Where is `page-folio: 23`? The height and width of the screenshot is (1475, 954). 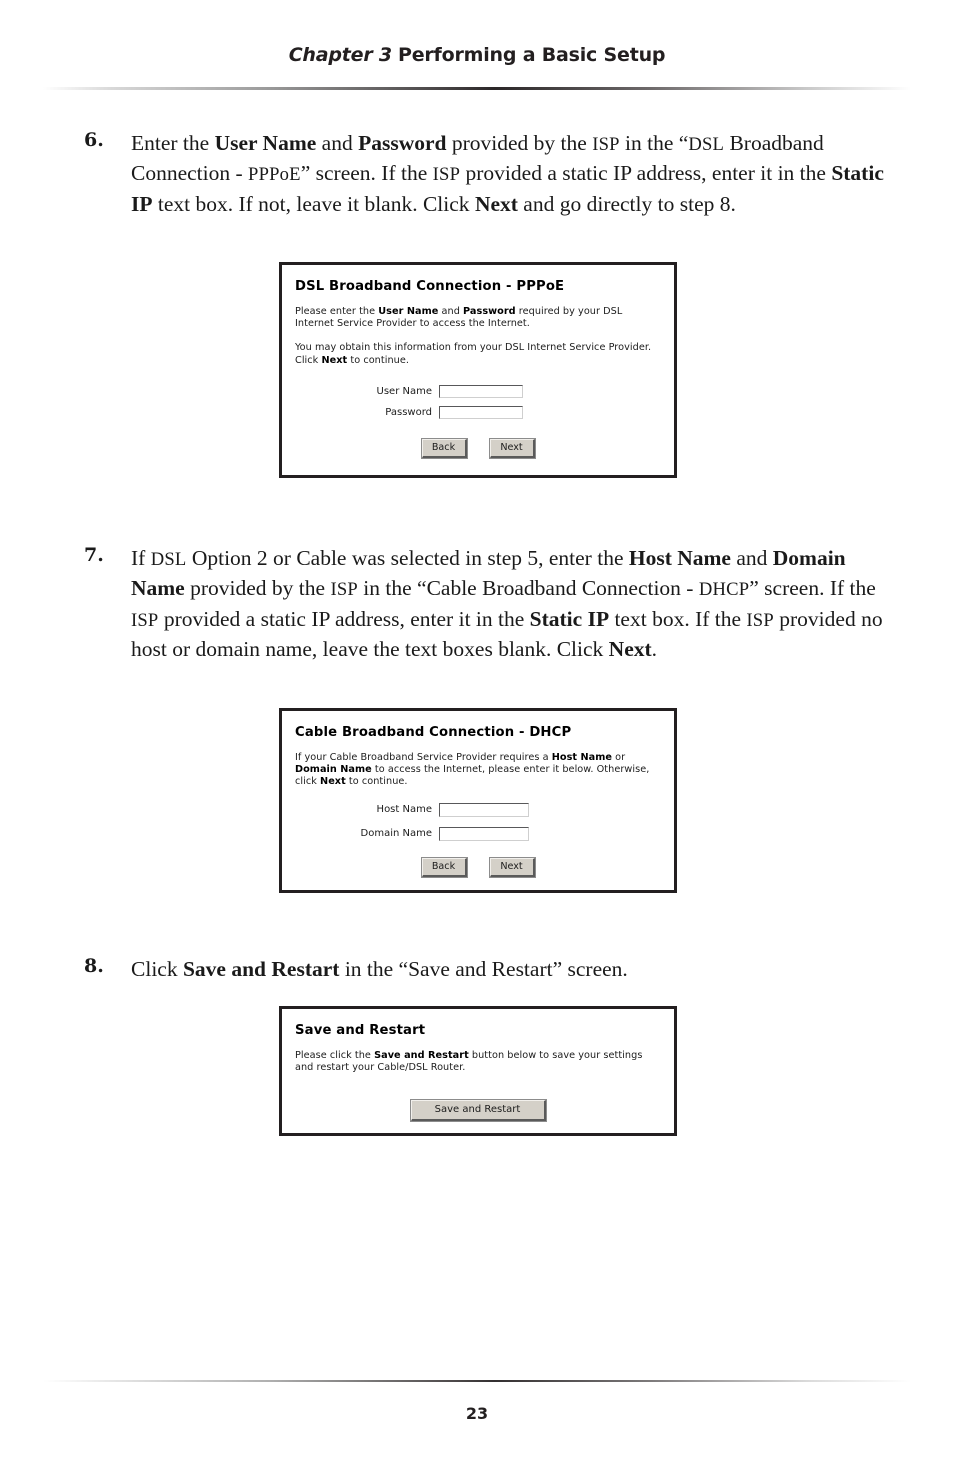 page-folio: 23 is located at coordinates (477, 1413).